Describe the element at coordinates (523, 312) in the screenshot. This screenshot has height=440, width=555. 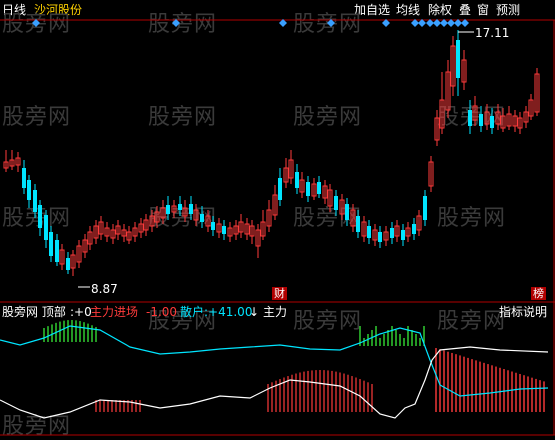
I see `indicator-help-button: 指标说明` at that location.